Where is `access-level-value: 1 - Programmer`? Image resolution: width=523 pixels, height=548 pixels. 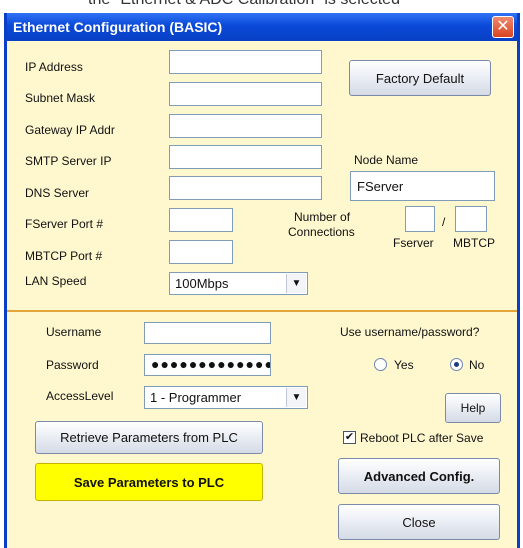
access-level-value: 1 - Programmer is located at coordinates (196, 397).